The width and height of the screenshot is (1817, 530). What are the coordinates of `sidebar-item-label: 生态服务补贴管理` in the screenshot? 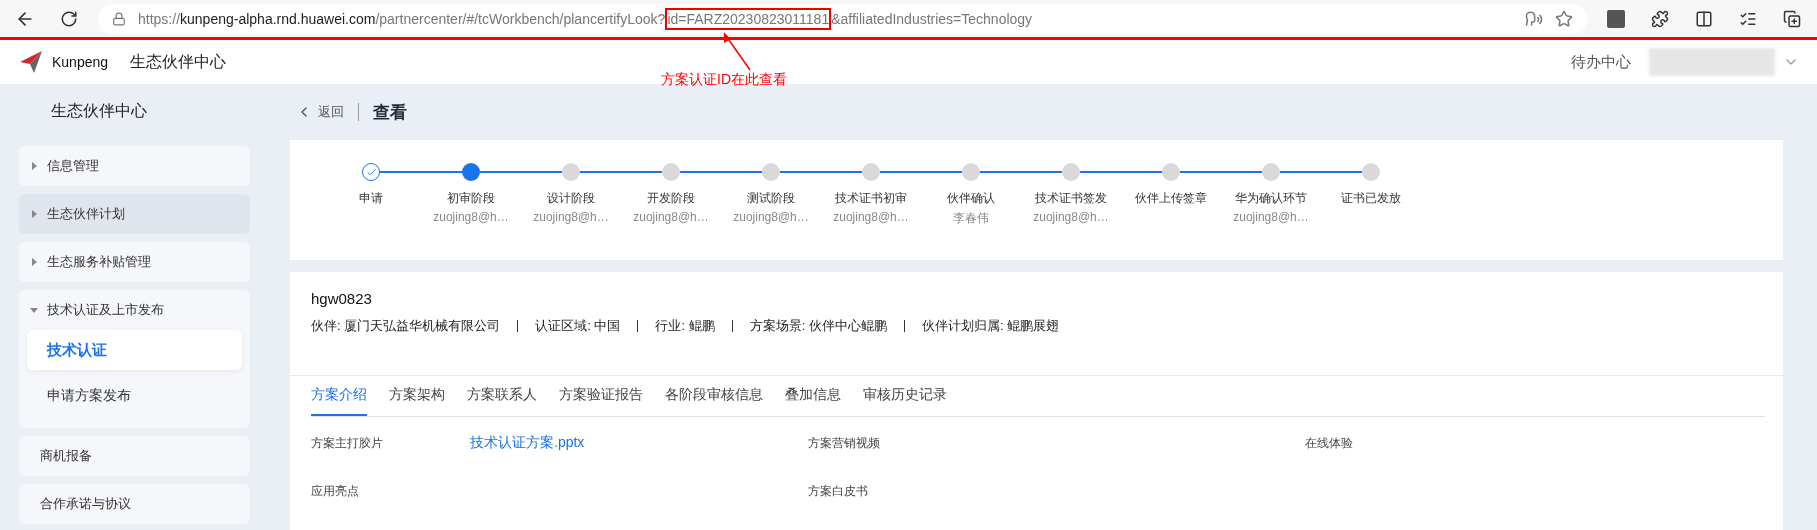 It's located at (99, 262).